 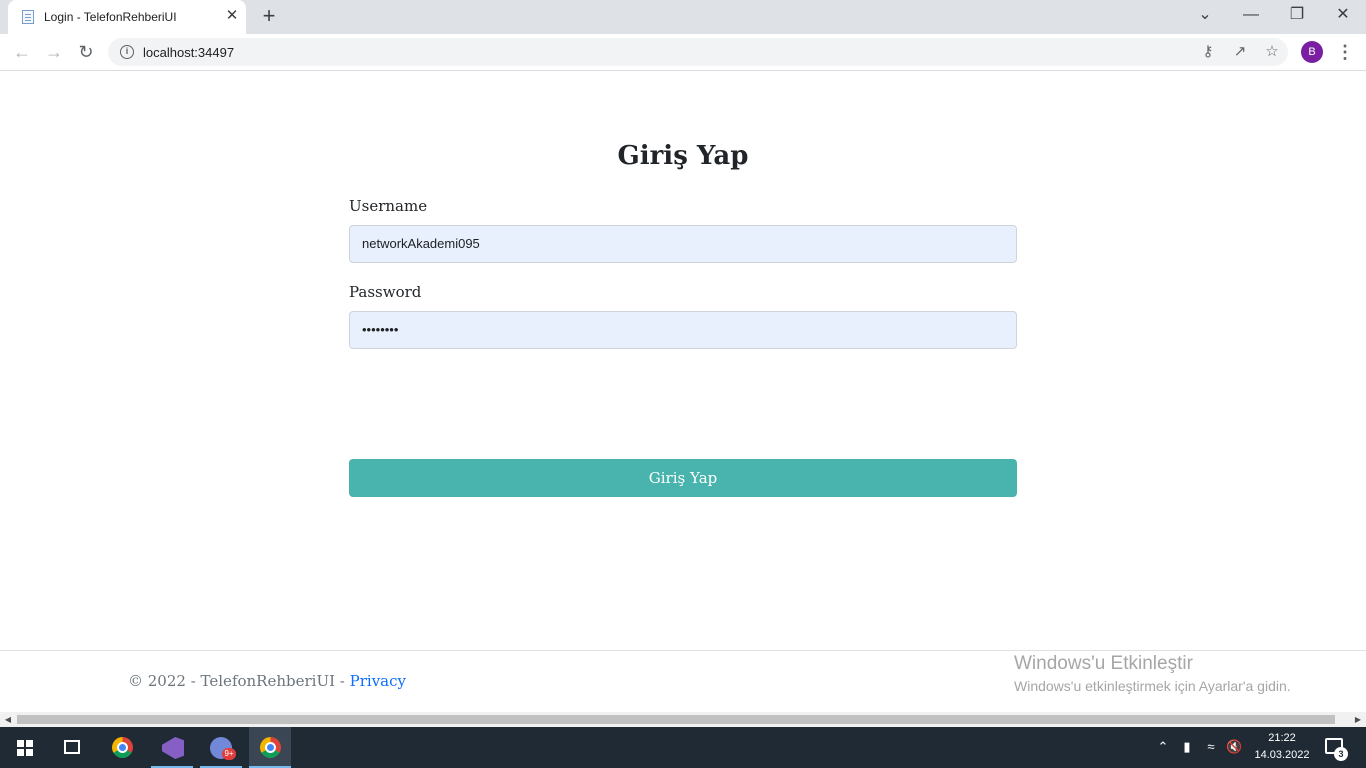 What do you see at coordinates (676, 719) in the screenshot?
I see `scrollbar-thumb` at bounding box center [676, 719].